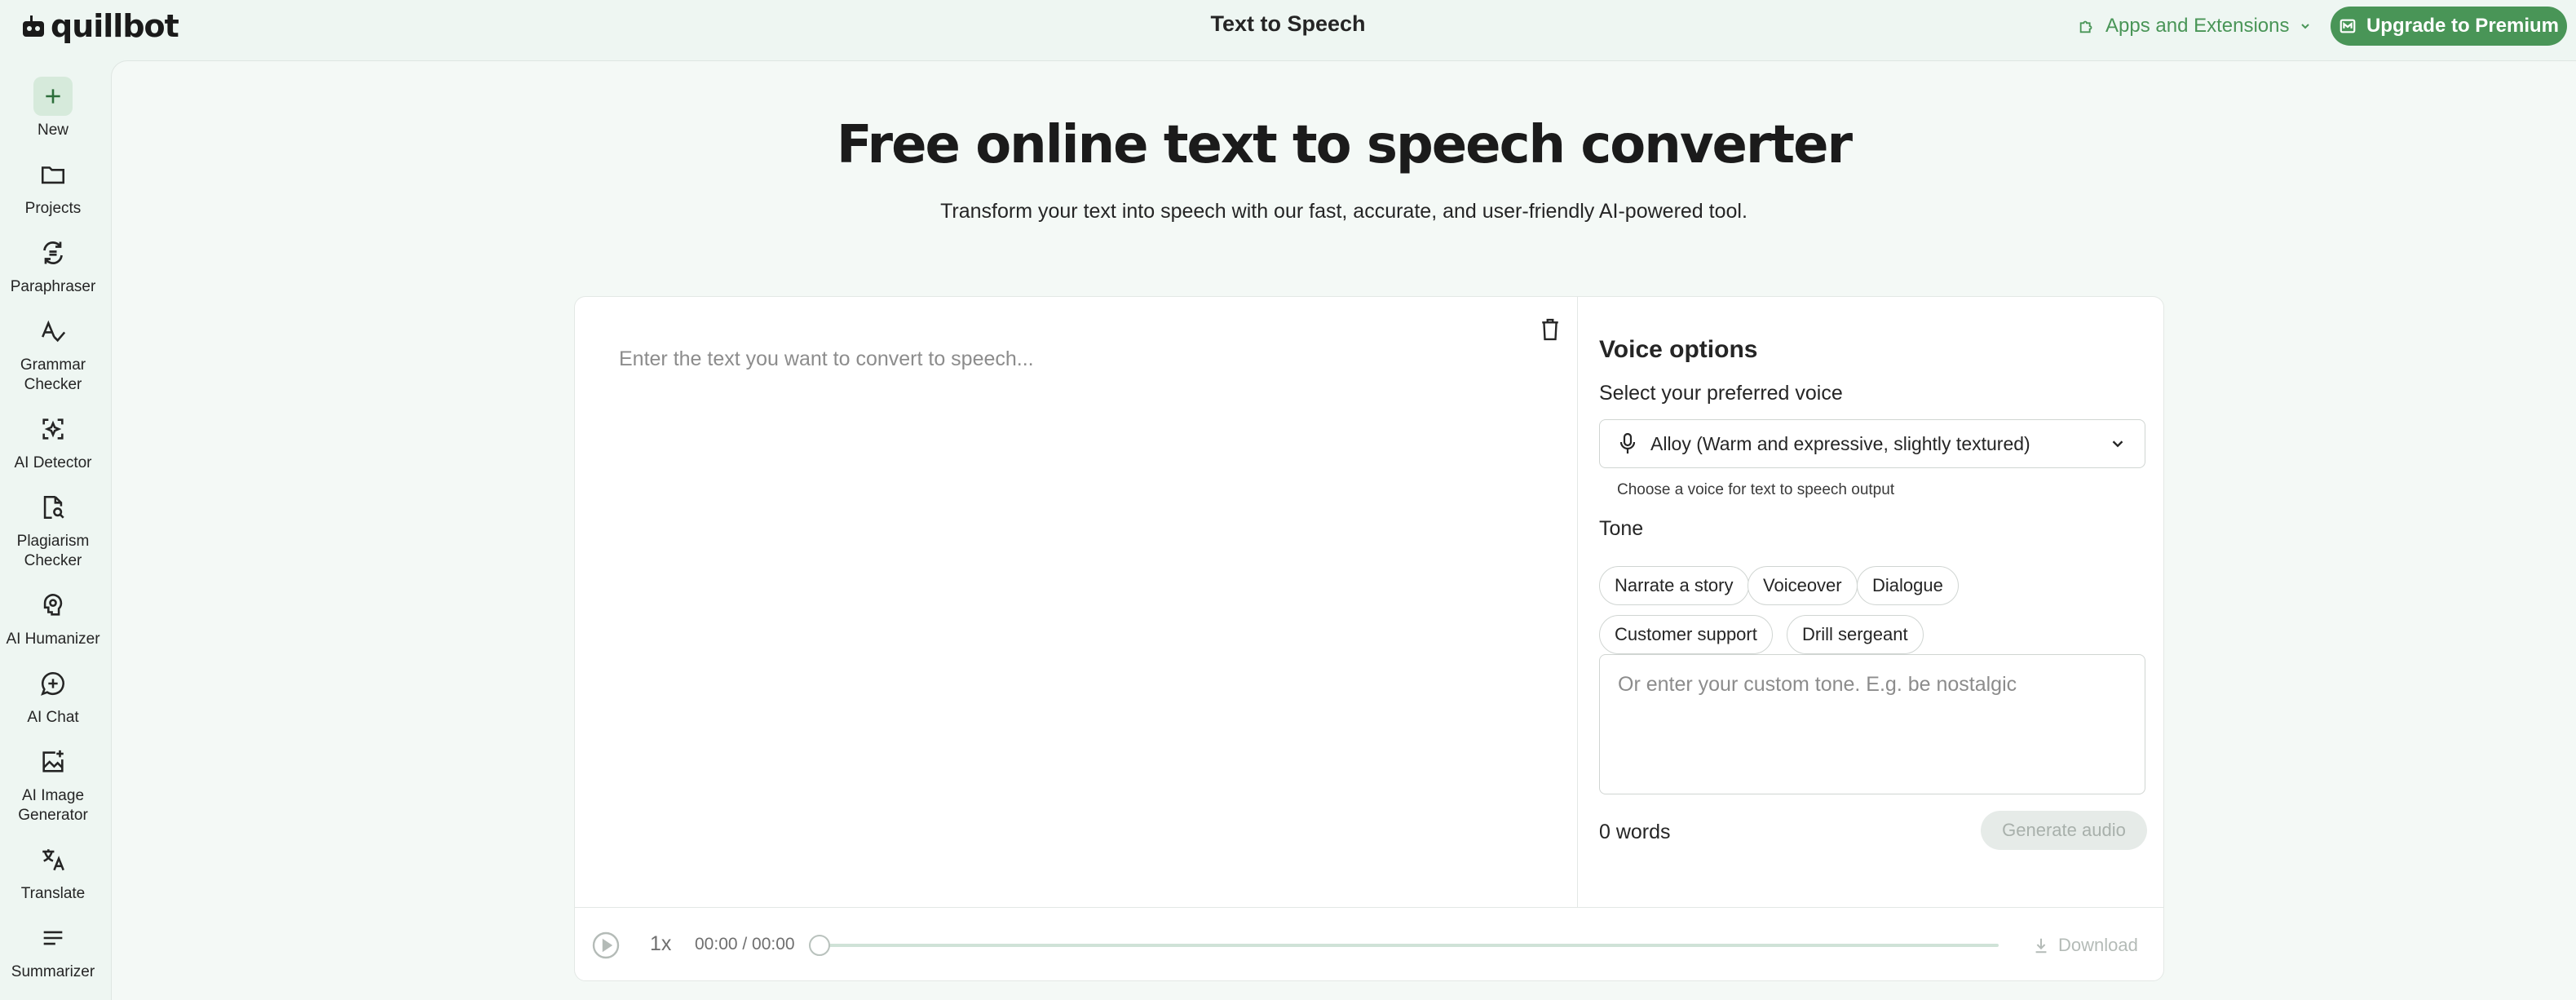  Describe the element at coordinates (1855, 634) in the screenshot. I see `tone-chip-drill-sergeant: Drill sergeant` at that location.